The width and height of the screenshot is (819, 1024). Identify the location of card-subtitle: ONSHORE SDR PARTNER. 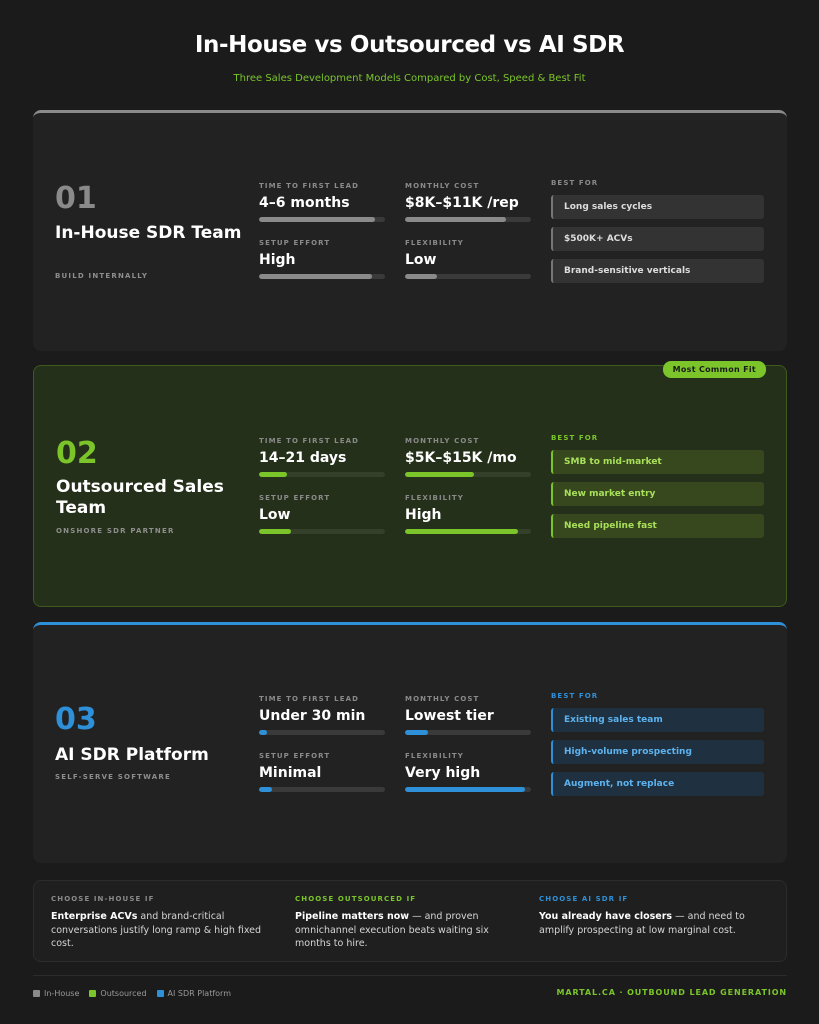
(115, 531).